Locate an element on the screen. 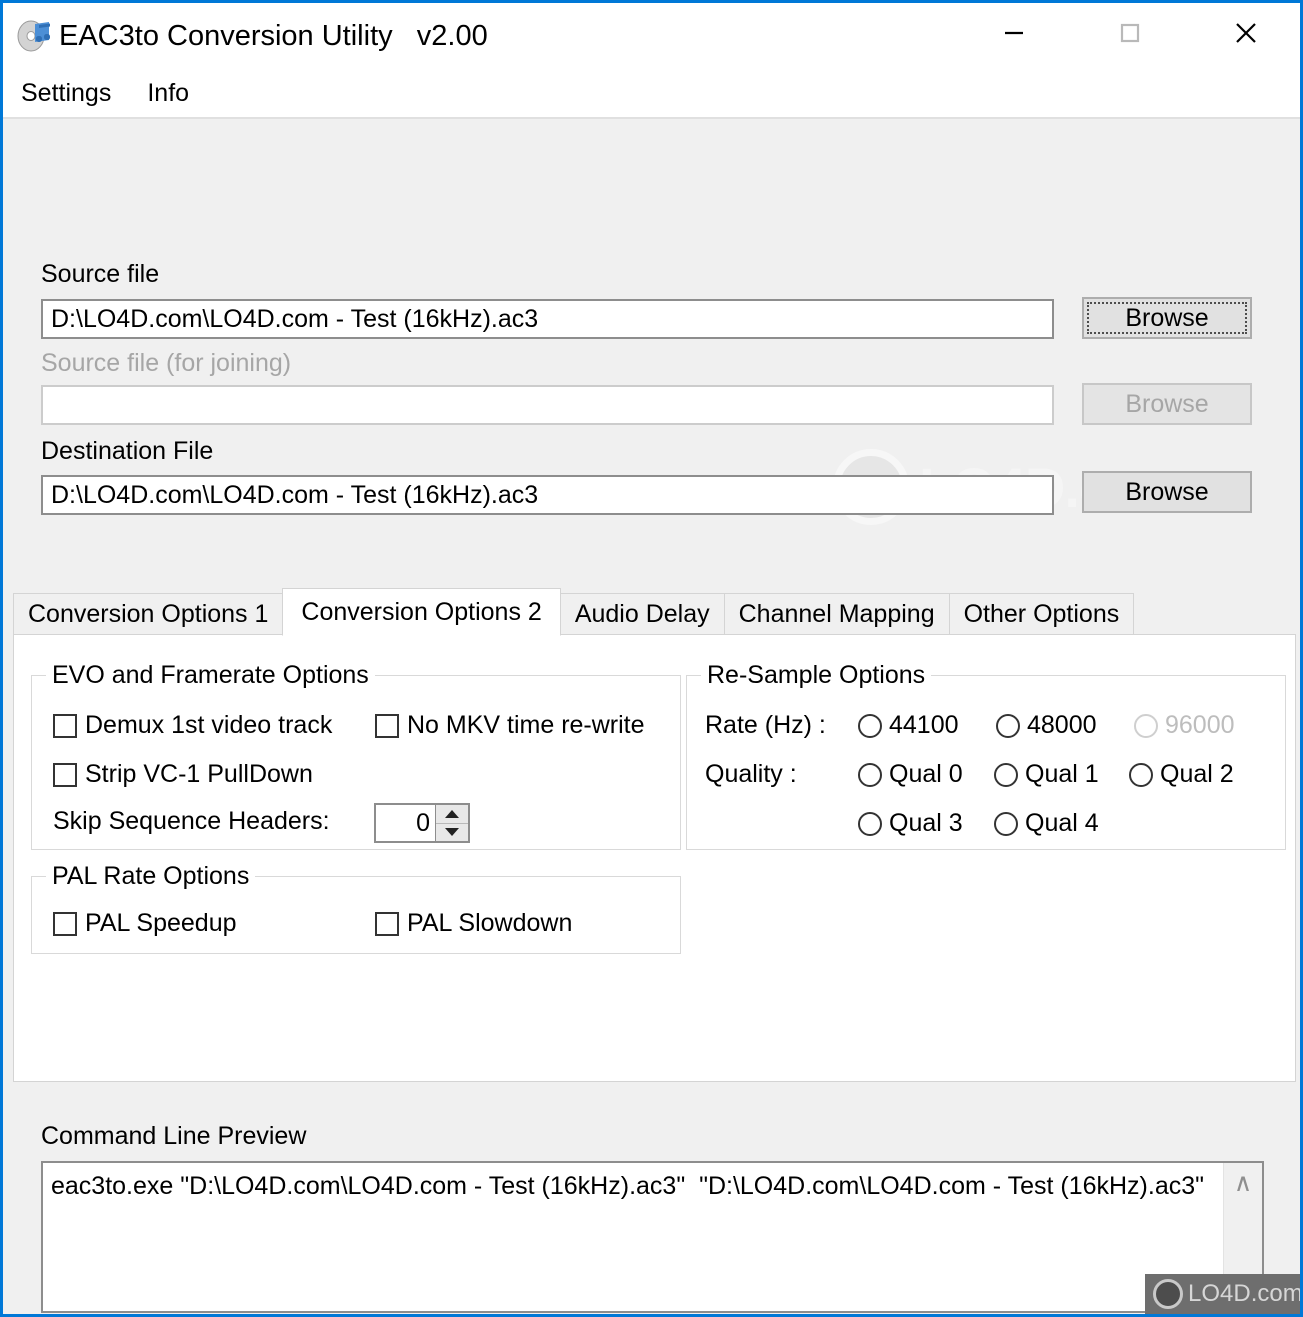 The width and height of the screenshot is (1303, 1317). radio-qual-0: Qual 0 is located at coordinates (910, 774).